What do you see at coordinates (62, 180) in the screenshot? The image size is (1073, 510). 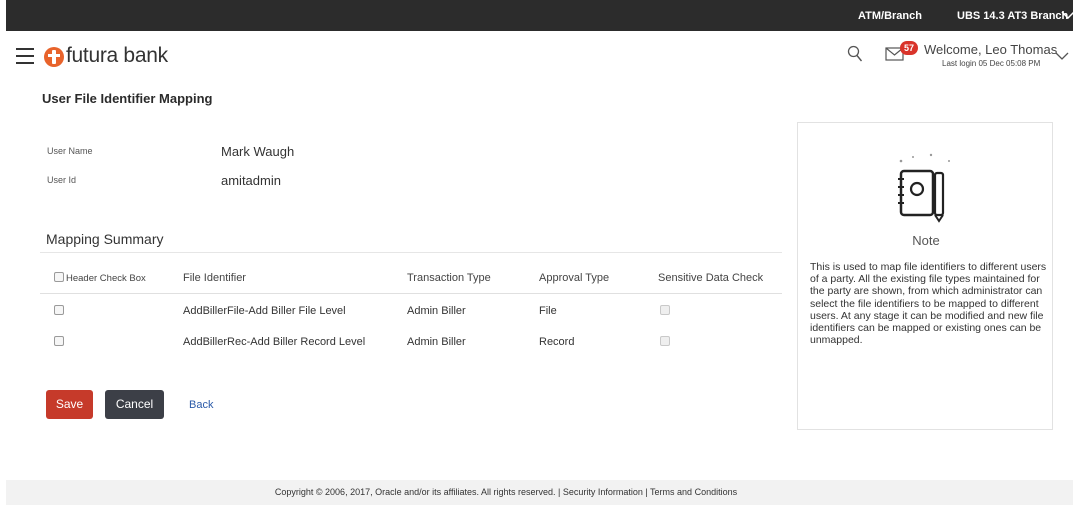 I see `user-id-label: User Id` at bounding box center [62, 180].